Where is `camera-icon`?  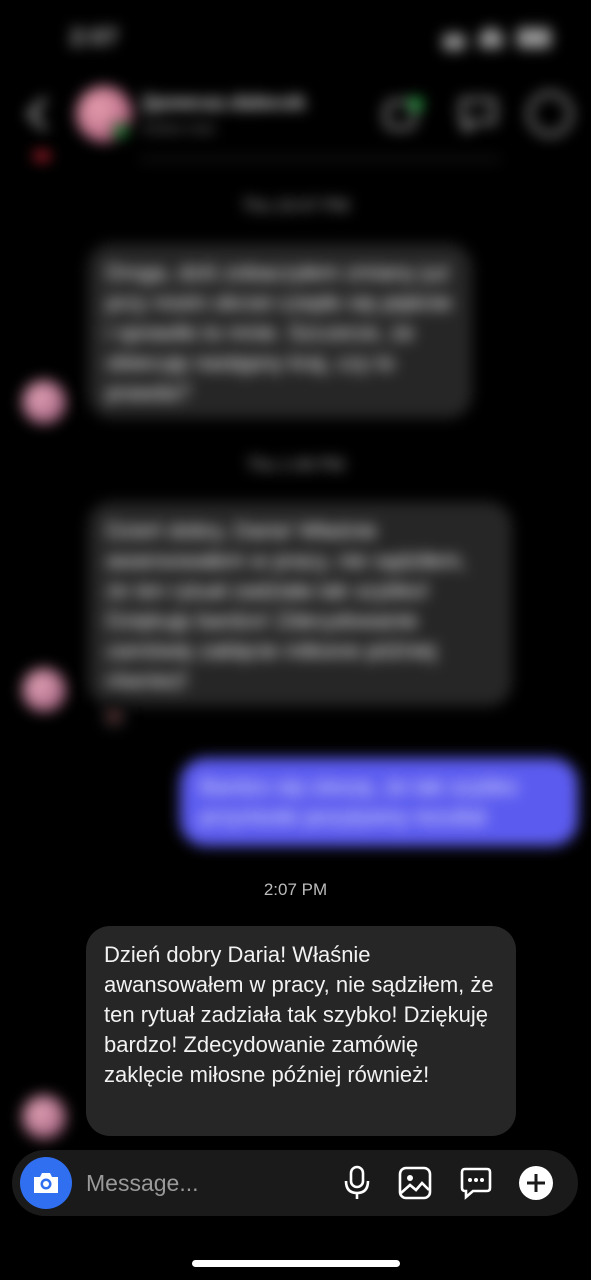
camera-icon is located at coordinates (46, 1183).